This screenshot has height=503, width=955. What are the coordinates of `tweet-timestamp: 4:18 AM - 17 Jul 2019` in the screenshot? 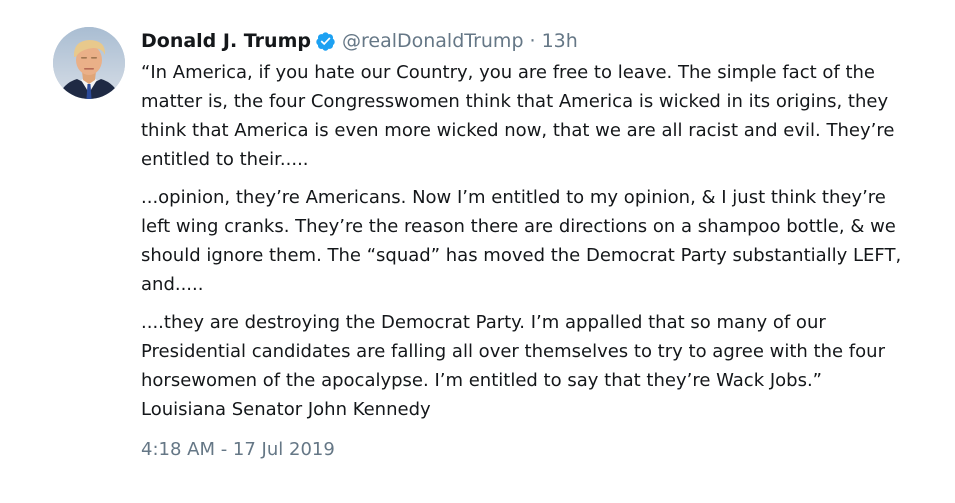 It's located at (238, 449).